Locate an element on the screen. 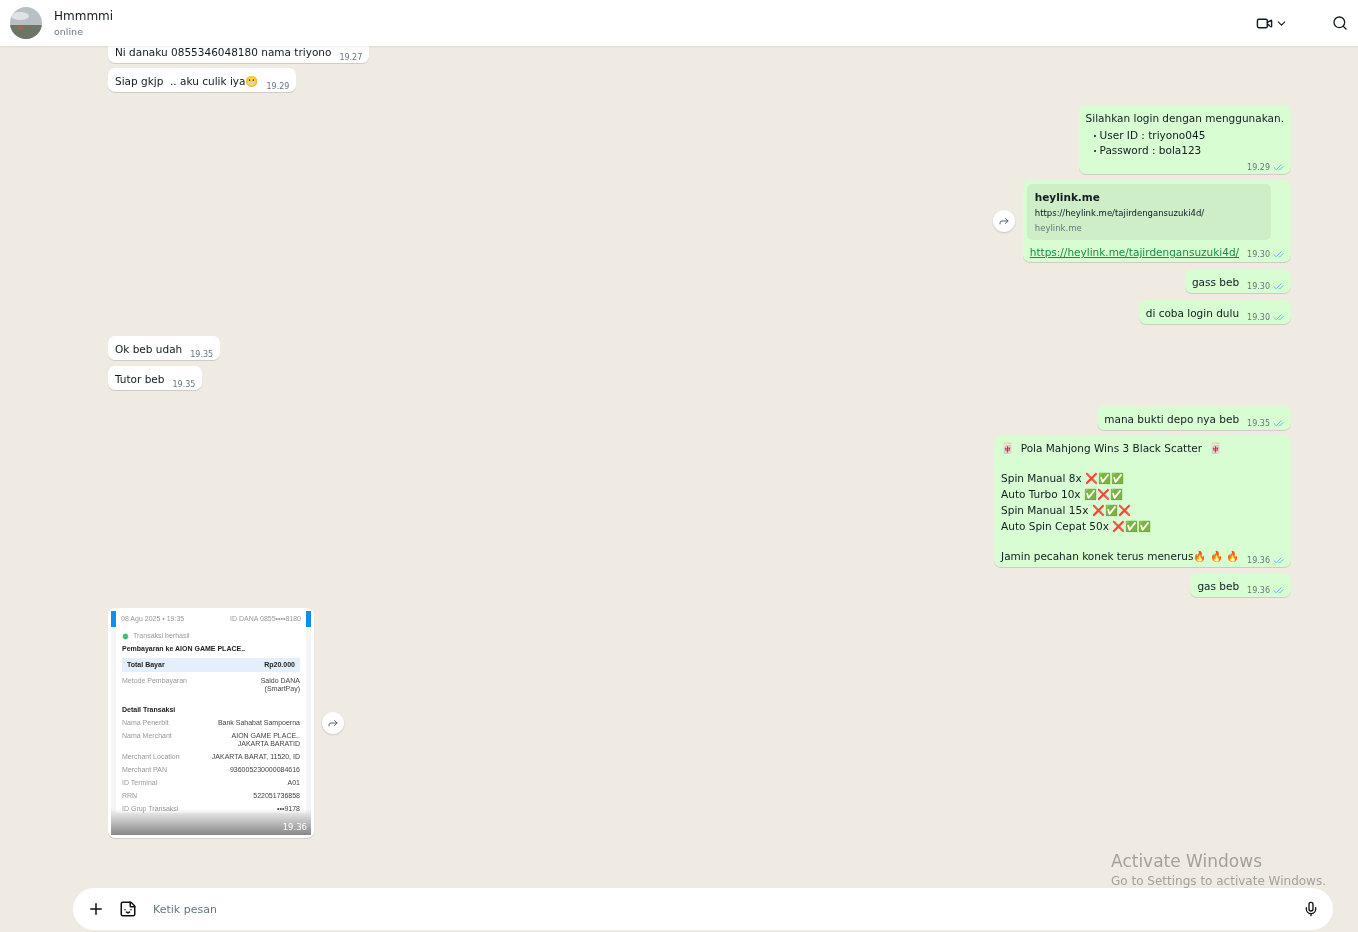 This screenshot has width=1358, height=932. message-time: 19.27 is located at coordinates (351, 57).